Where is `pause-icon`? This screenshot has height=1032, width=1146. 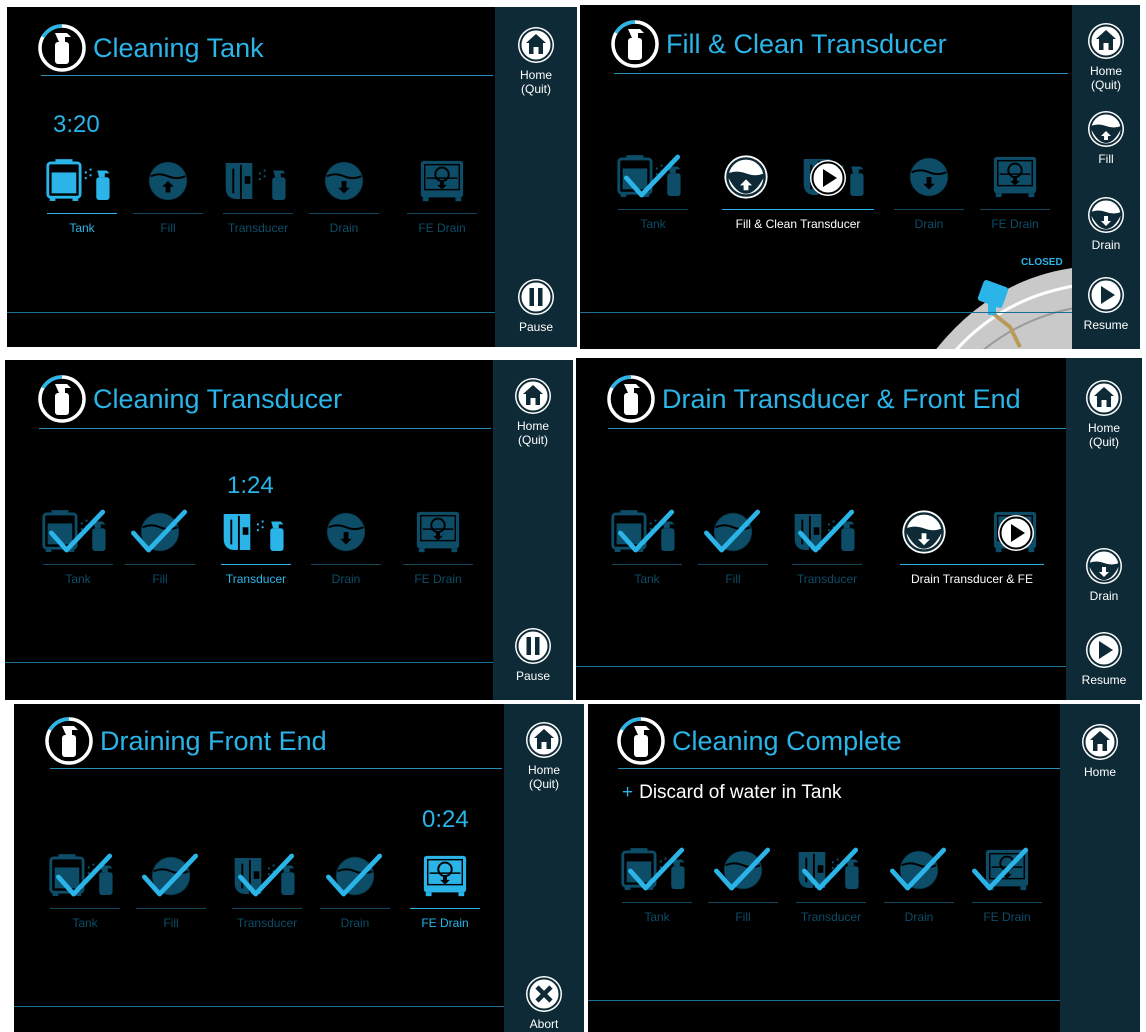 pause-icon is located at coordinates (536, 297).